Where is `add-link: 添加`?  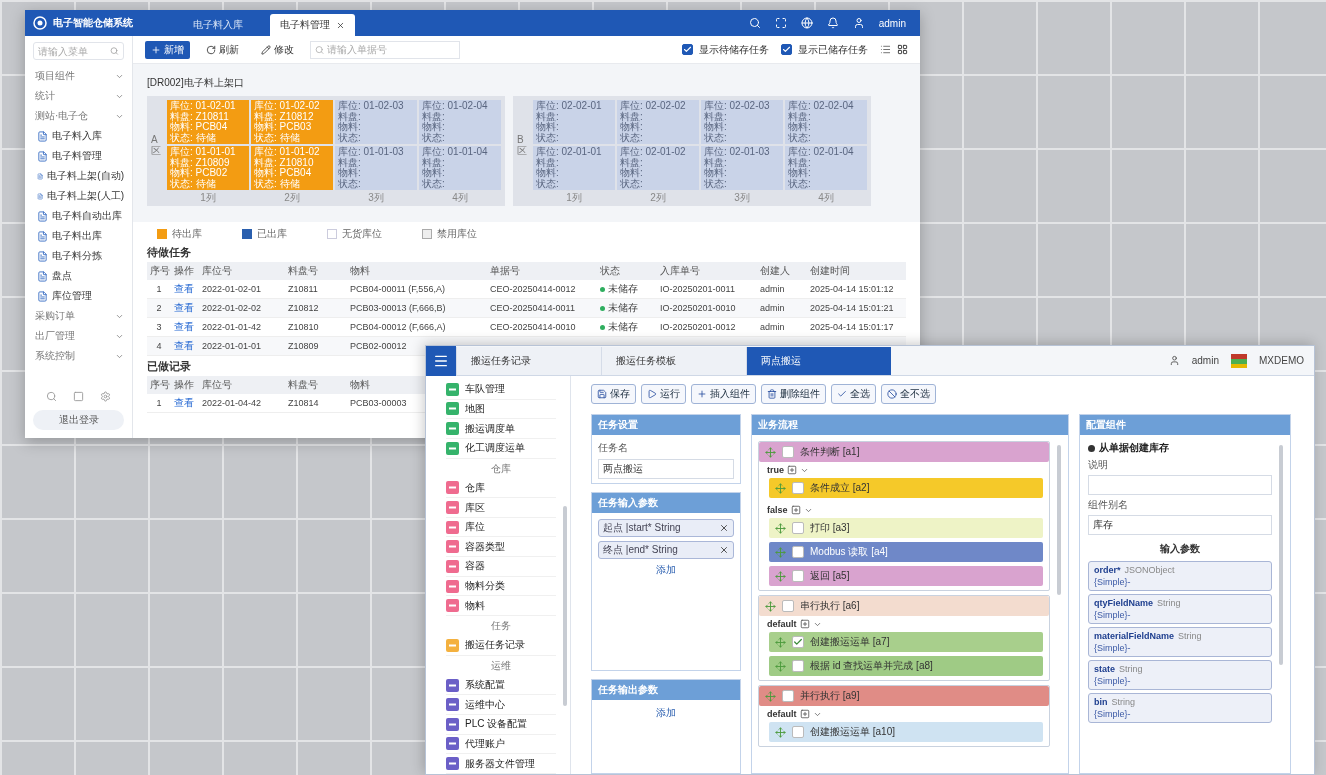 add-link: 添加 is located at coordinates (666, 713).